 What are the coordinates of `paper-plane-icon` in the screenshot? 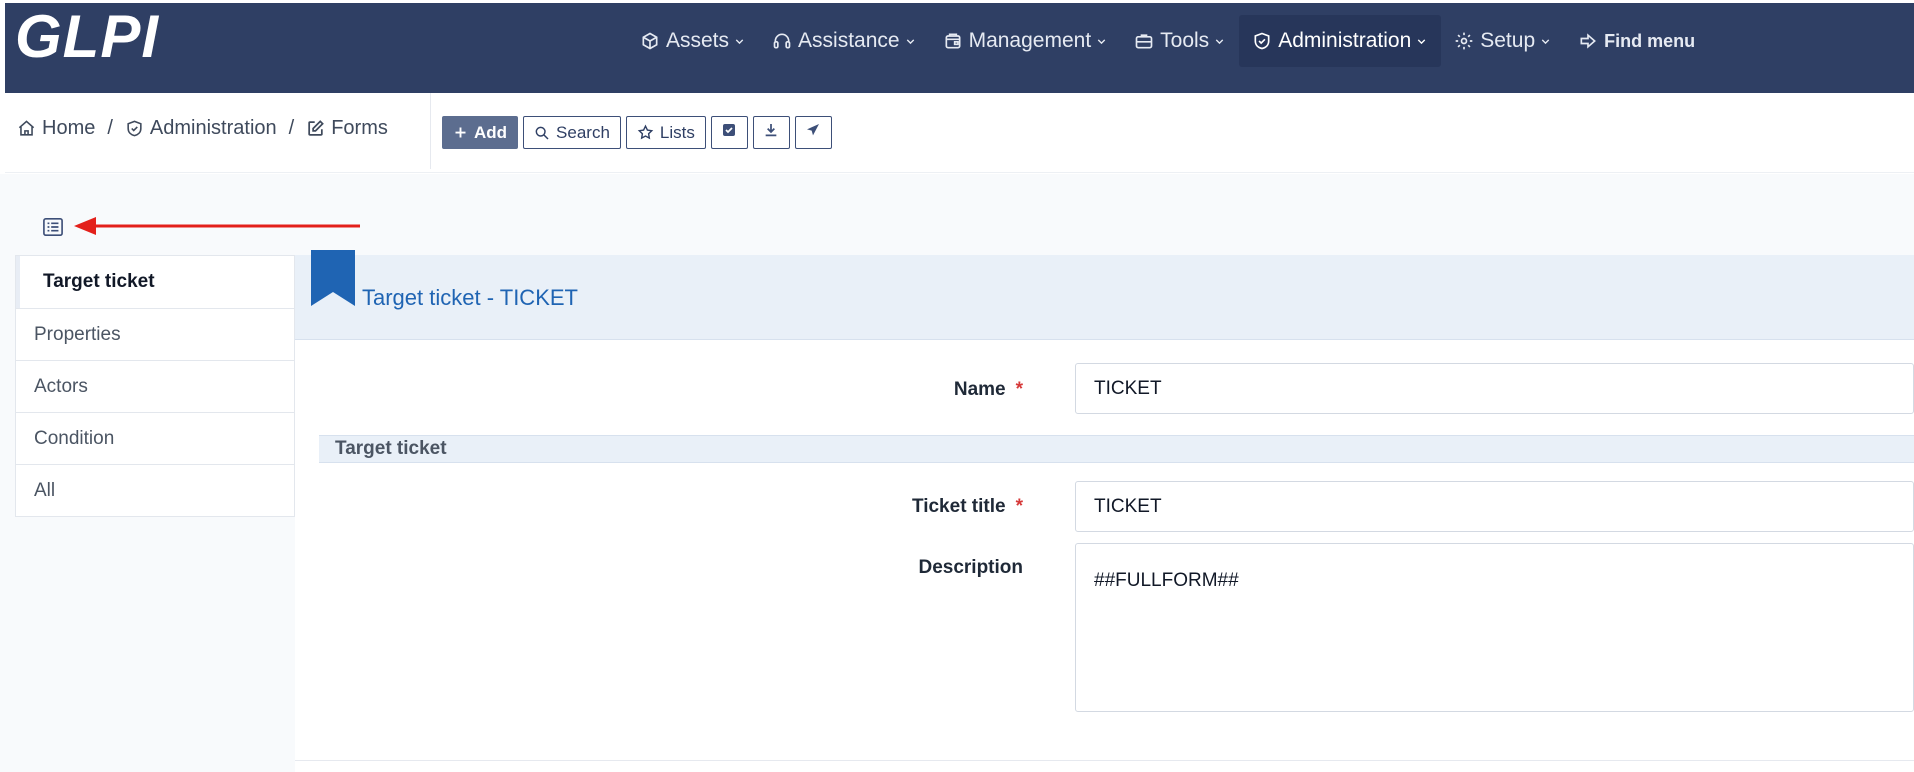 It's located at (813, 132).